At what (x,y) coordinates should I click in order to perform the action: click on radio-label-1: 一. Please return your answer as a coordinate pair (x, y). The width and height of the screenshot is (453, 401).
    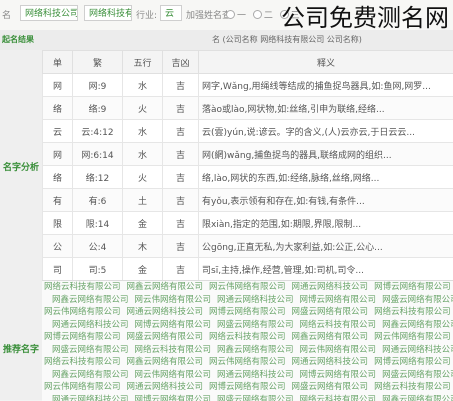
    Looking at the image, I should click on (241, 16).